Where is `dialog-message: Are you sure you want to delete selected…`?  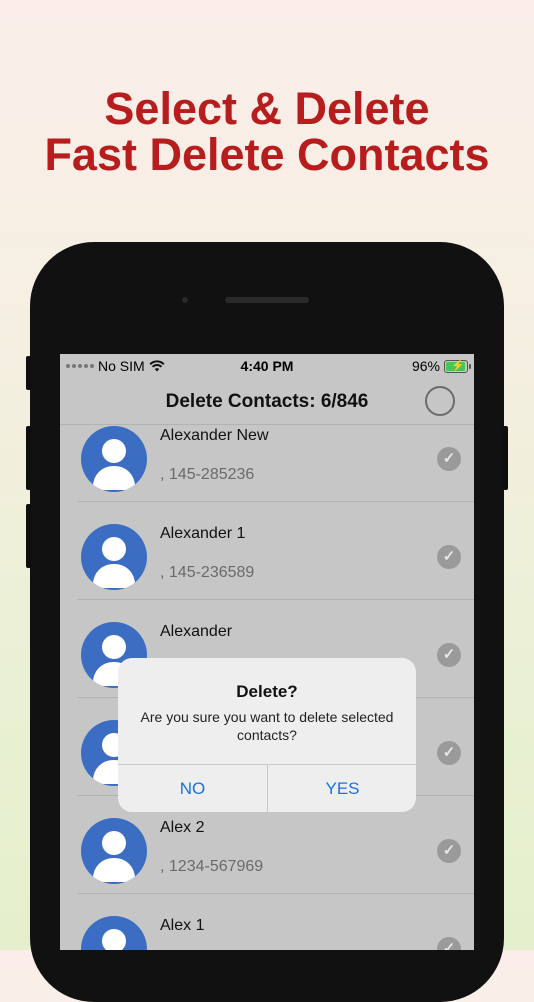 dialog-message: Are you sure you want to delete selected… is located at coordinates (267, 726).